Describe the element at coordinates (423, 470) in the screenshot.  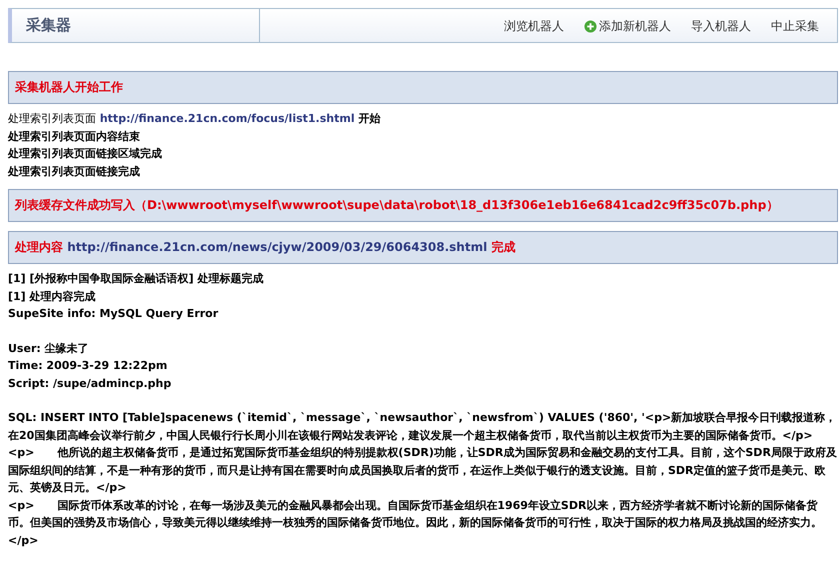
I see `sql-text: <p> 他所说的超主权储备货币，是通过拓宽国际货币基金组织的特别提款权(SDR)功能，让SDR成为国际贸易和金融交易的支付工具。目前，这个SDR局限于政府及国际组织间的结算，不是一种有形的货币，而只是让持有国在需要时向成员国换取后者的货币，在运作上类似于银行的透支设施。目前，SDR定值的篮子货币是美元、欧元、英镑及日元。</p>` at that location.